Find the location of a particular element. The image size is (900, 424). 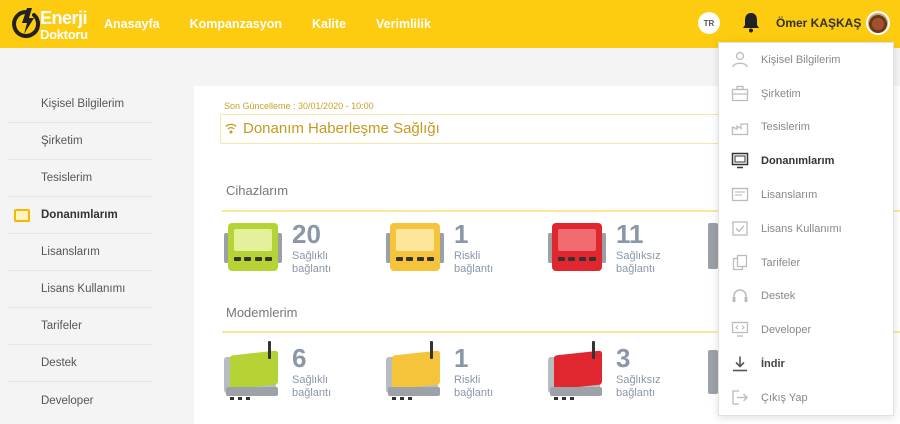

nav-anasayfa: Anasayfa is located at coordinates (132, 24).